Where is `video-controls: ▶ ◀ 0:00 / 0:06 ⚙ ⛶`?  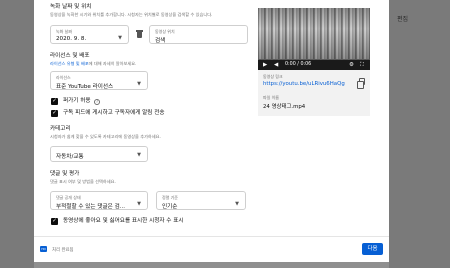
video-controls: ▶ ◀ 0:00 / 0:06 ⚙ ⛶ is located at coordinates (314, 65).